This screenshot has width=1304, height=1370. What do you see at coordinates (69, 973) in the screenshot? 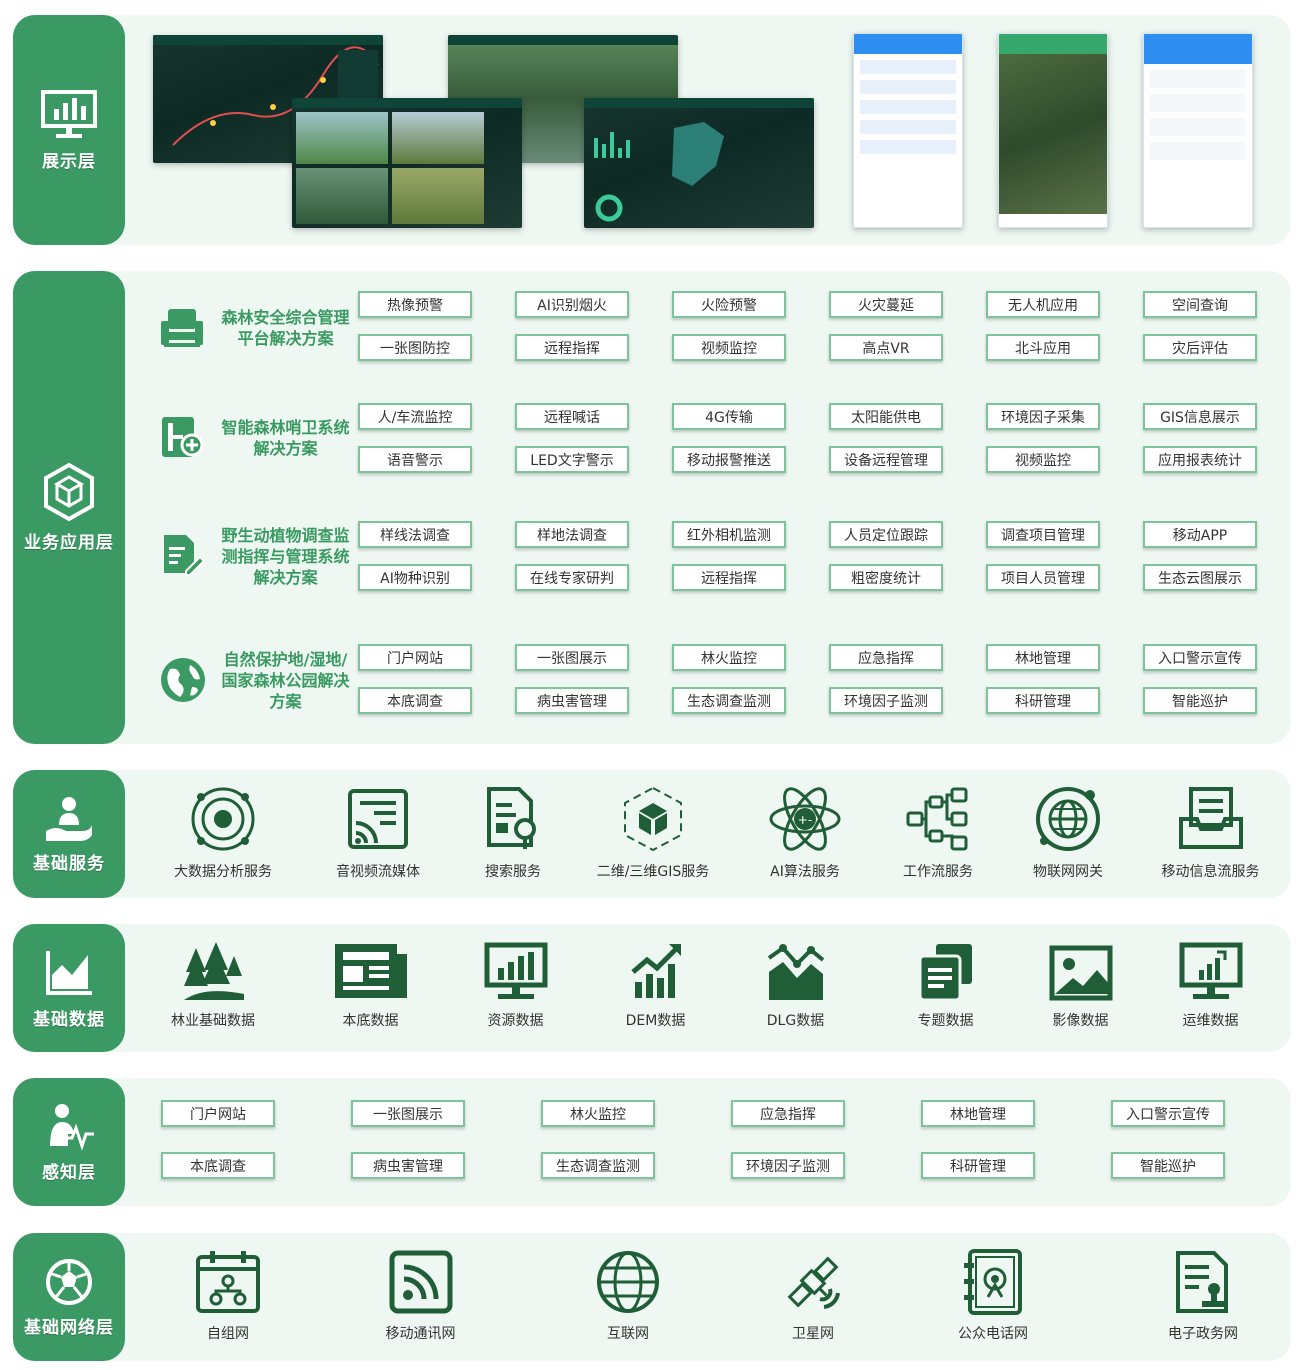
I see `area-chart-icon` at bounding box center [69, 973].